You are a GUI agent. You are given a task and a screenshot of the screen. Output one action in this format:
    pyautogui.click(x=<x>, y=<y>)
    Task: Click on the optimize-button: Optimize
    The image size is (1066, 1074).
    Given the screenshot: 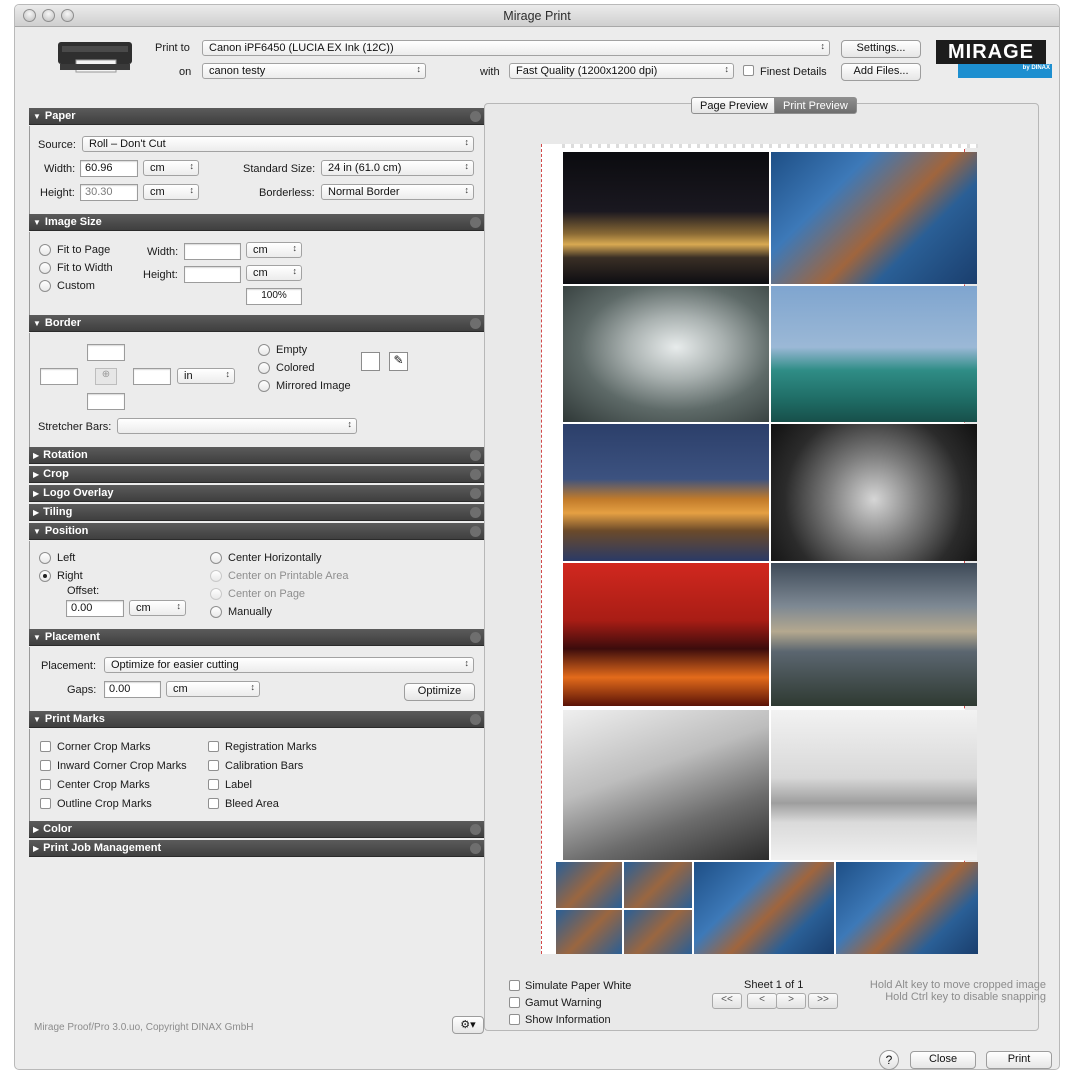 What is the action you would take?
    pyautogui.click(x=439, y=692)
    